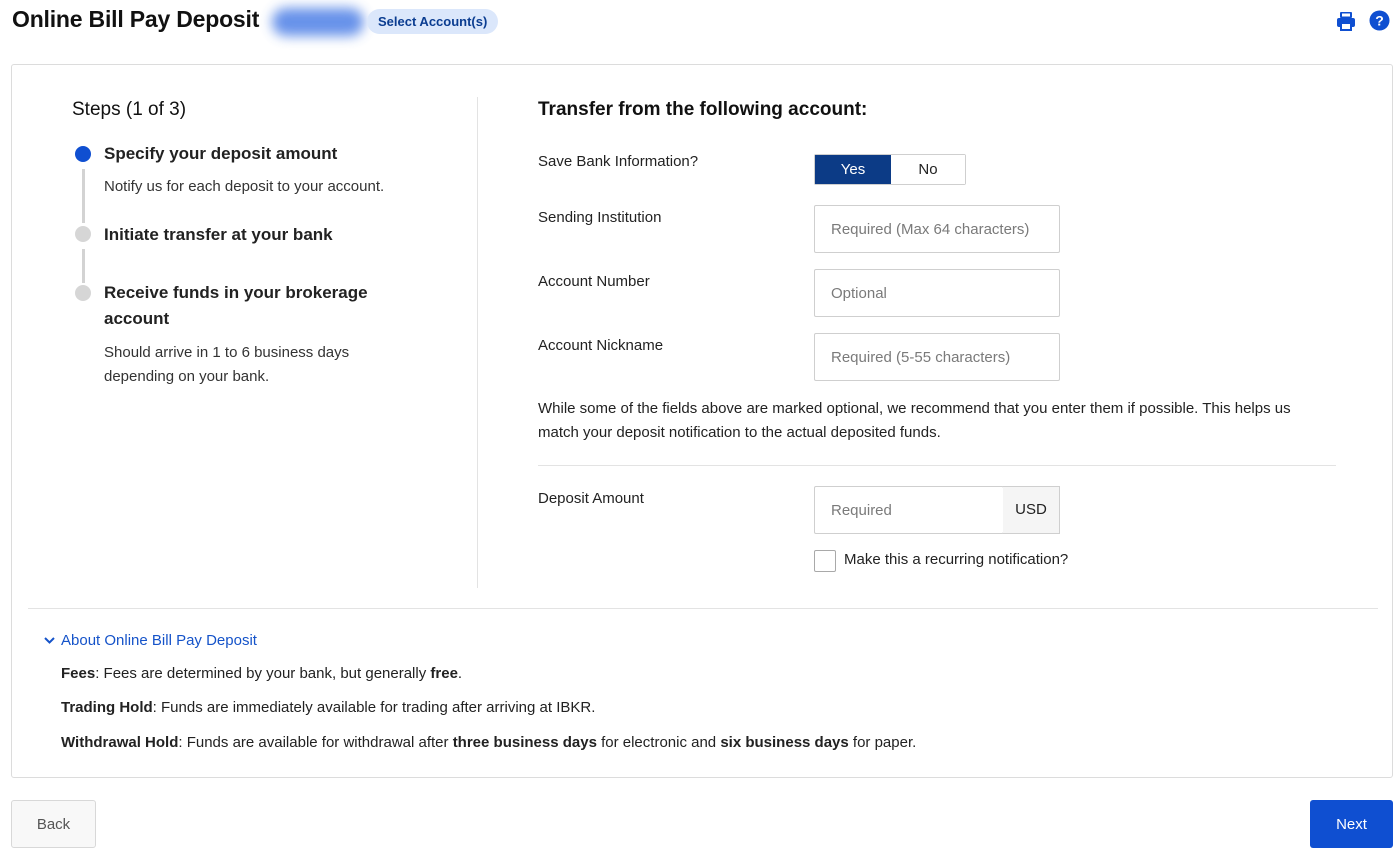 Image resolution: width=1399 pixels, height=856 pixels. Describe the element at coordinates (120, 742) in the screenshot. I see `withdrawal-hold-label: Withdrawal Hold` at that location.